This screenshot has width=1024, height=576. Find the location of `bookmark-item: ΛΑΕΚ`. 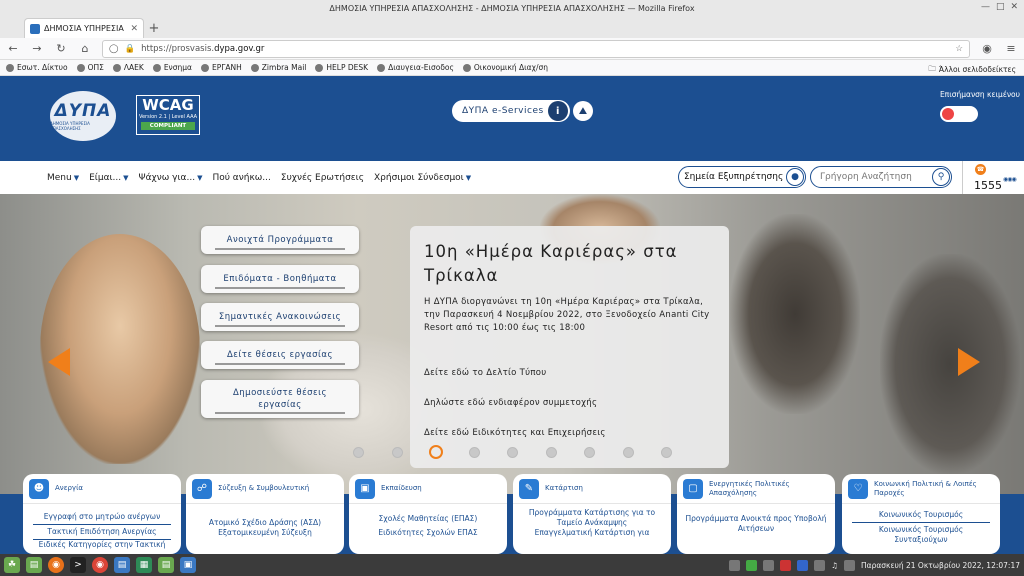

bookmark-item: ΛΑΕΚ is located at coordinates (128, 67).